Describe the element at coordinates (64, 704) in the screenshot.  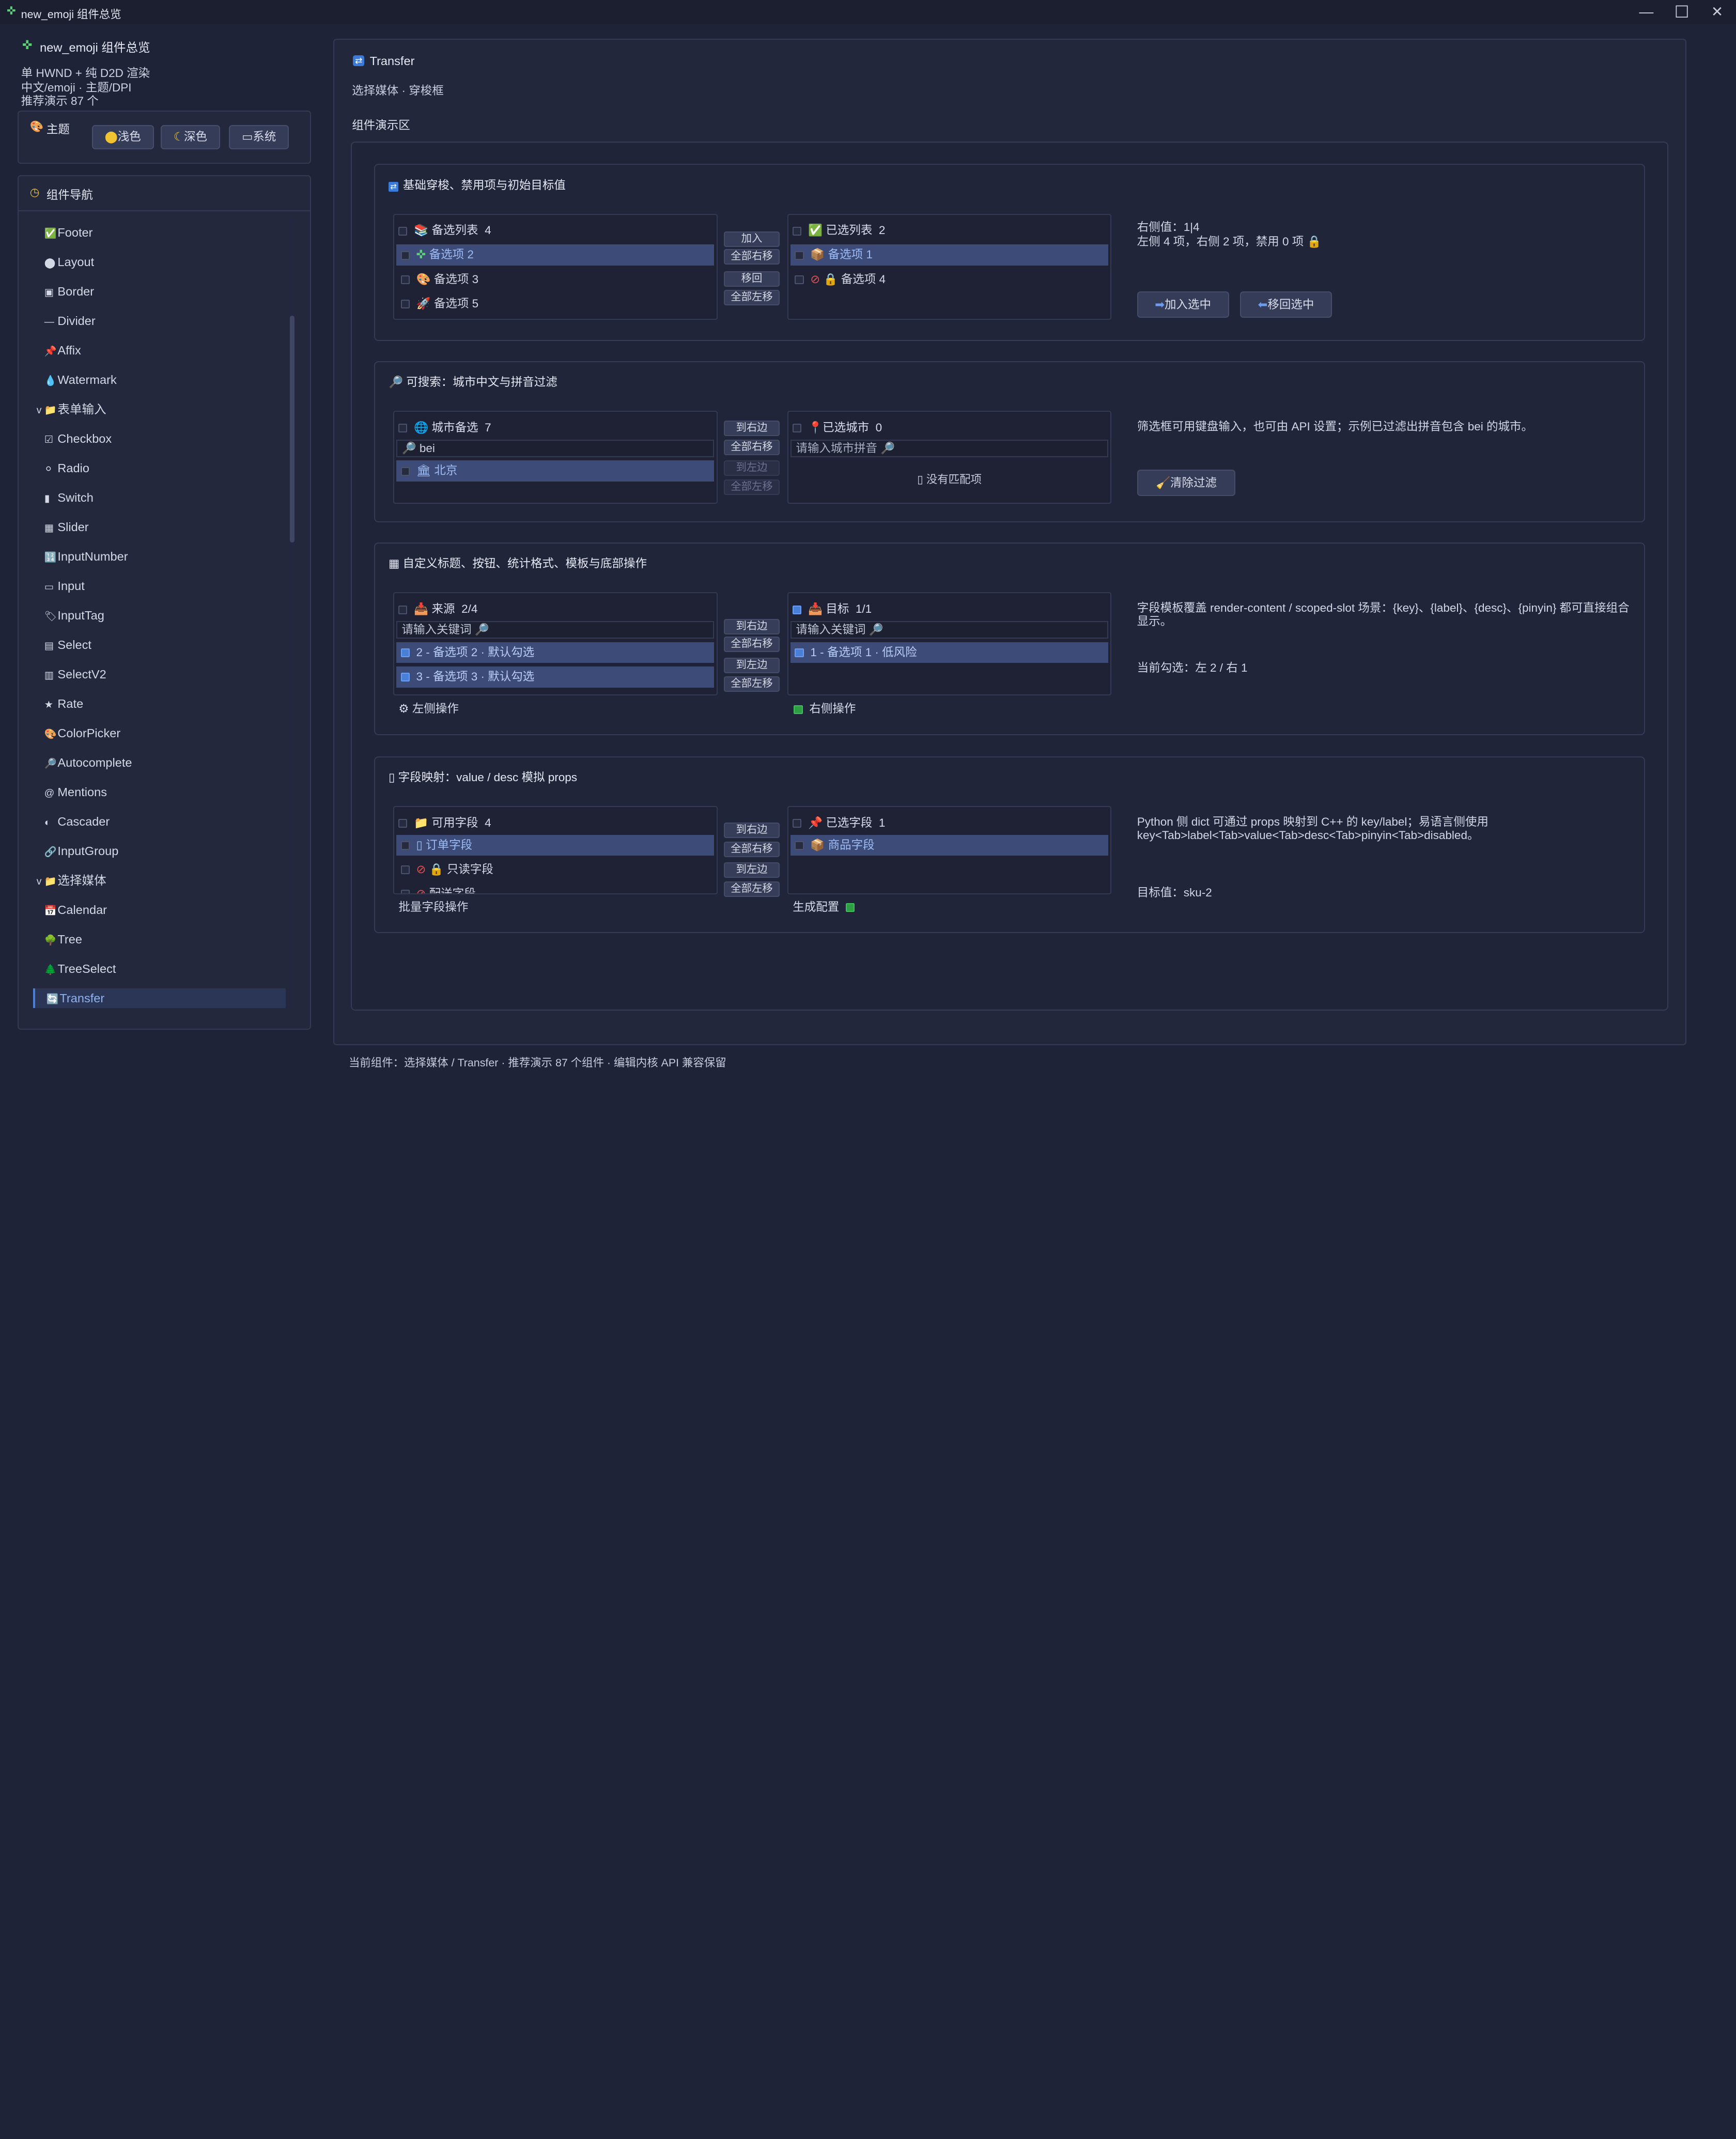
I see `nav-item: ★ Rate` at that location.